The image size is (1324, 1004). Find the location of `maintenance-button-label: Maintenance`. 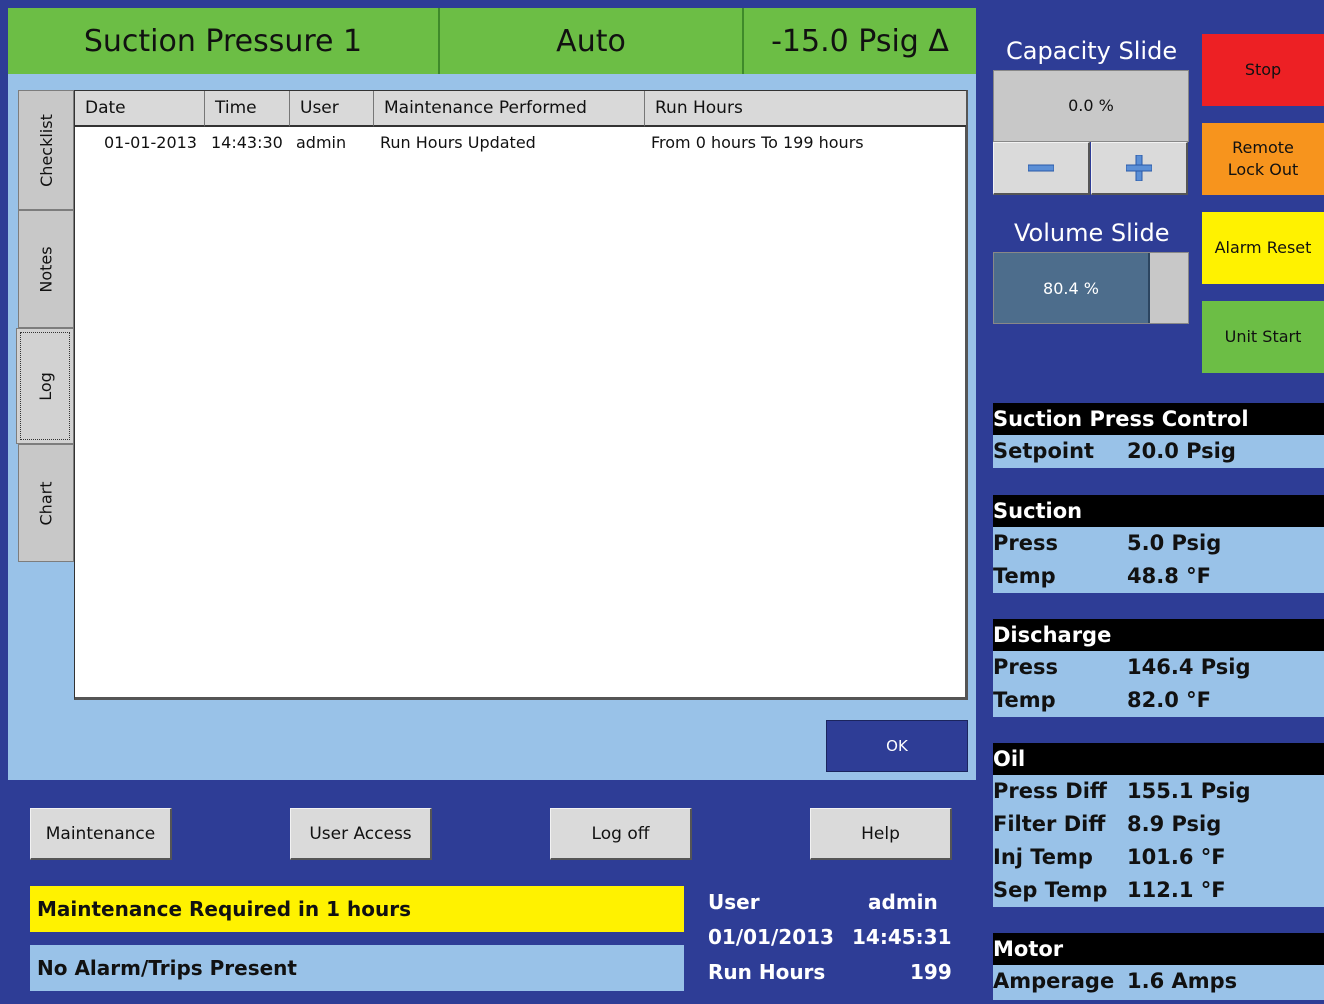

maintenance-button-label: Maintenance is located at coordinates (100, 833).